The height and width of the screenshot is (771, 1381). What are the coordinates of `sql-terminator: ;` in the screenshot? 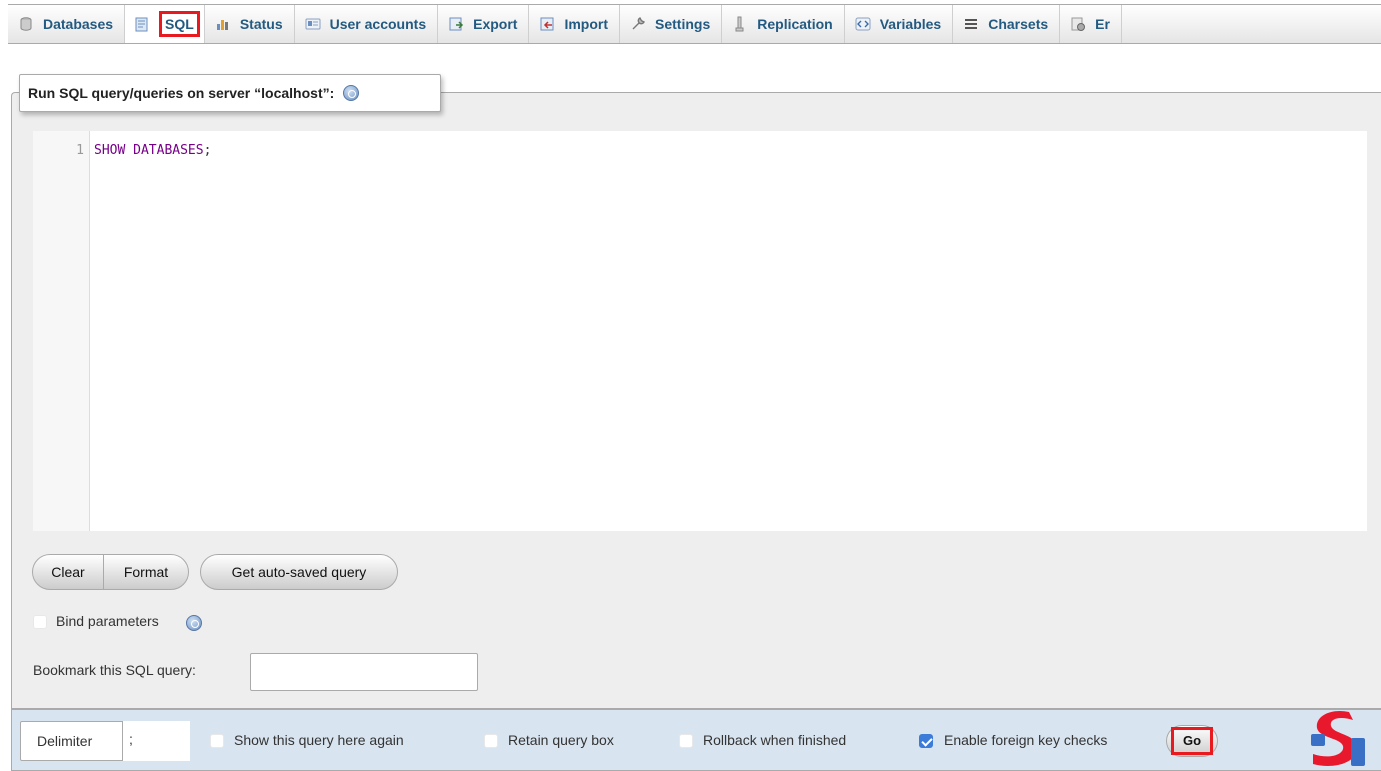 It's located at (207, 150).